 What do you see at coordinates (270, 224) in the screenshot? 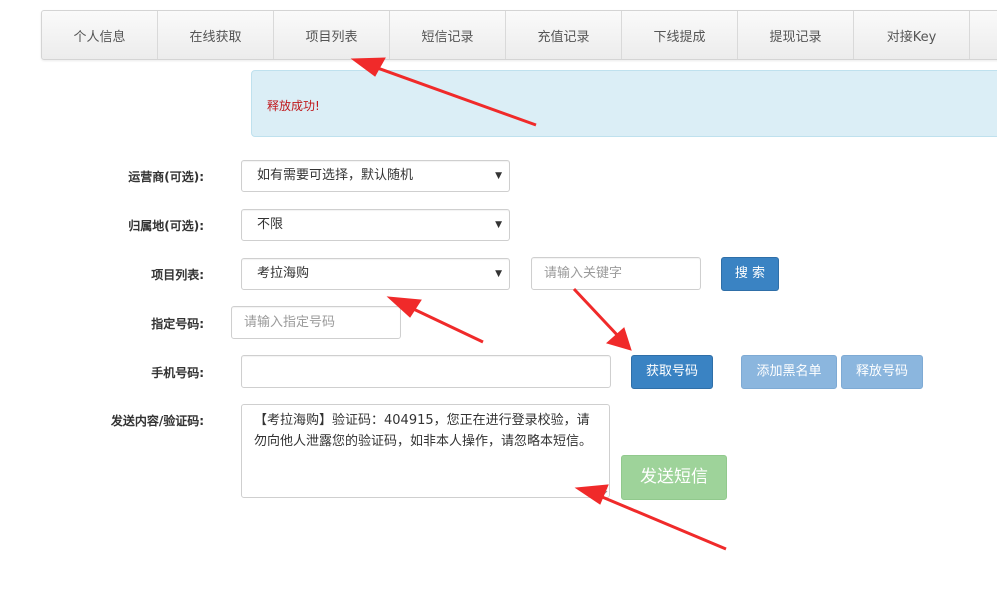
I see `region-selected-value: 不限` at bounding box center [270, 224].